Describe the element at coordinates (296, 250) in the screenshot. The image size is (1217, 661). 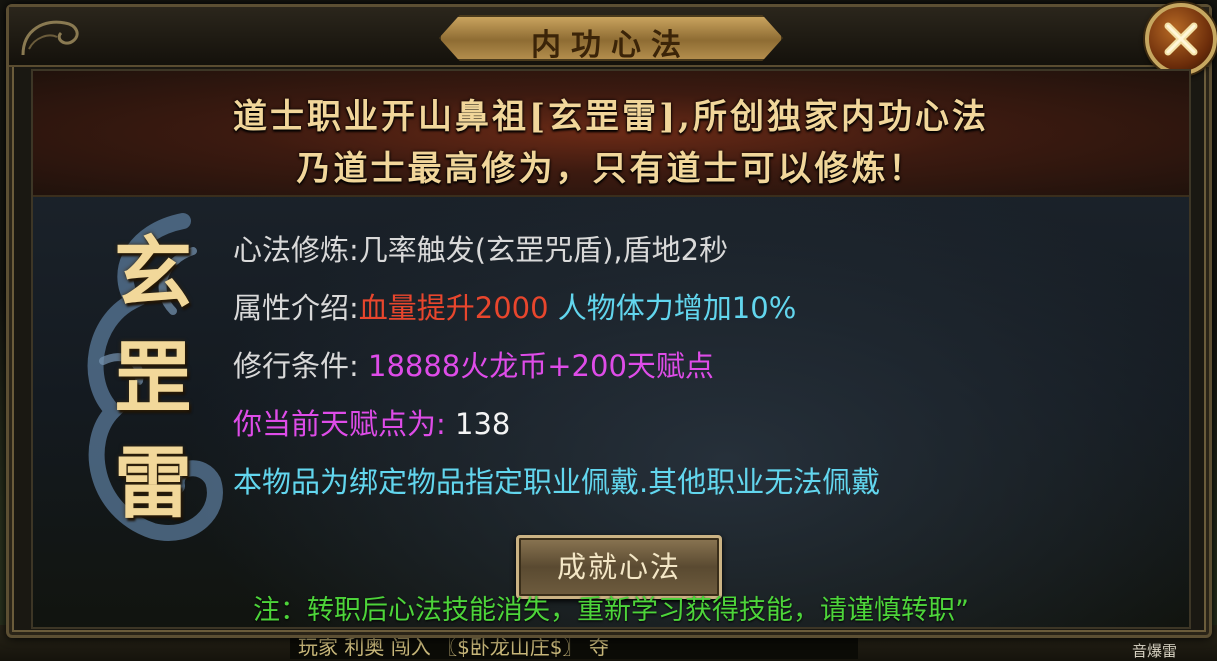
I see `cultivation-label: 心法修炼:` at that location.